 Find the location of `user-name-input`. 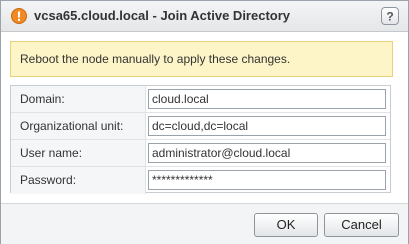

user-name-input is located at coordinates (267, 153).